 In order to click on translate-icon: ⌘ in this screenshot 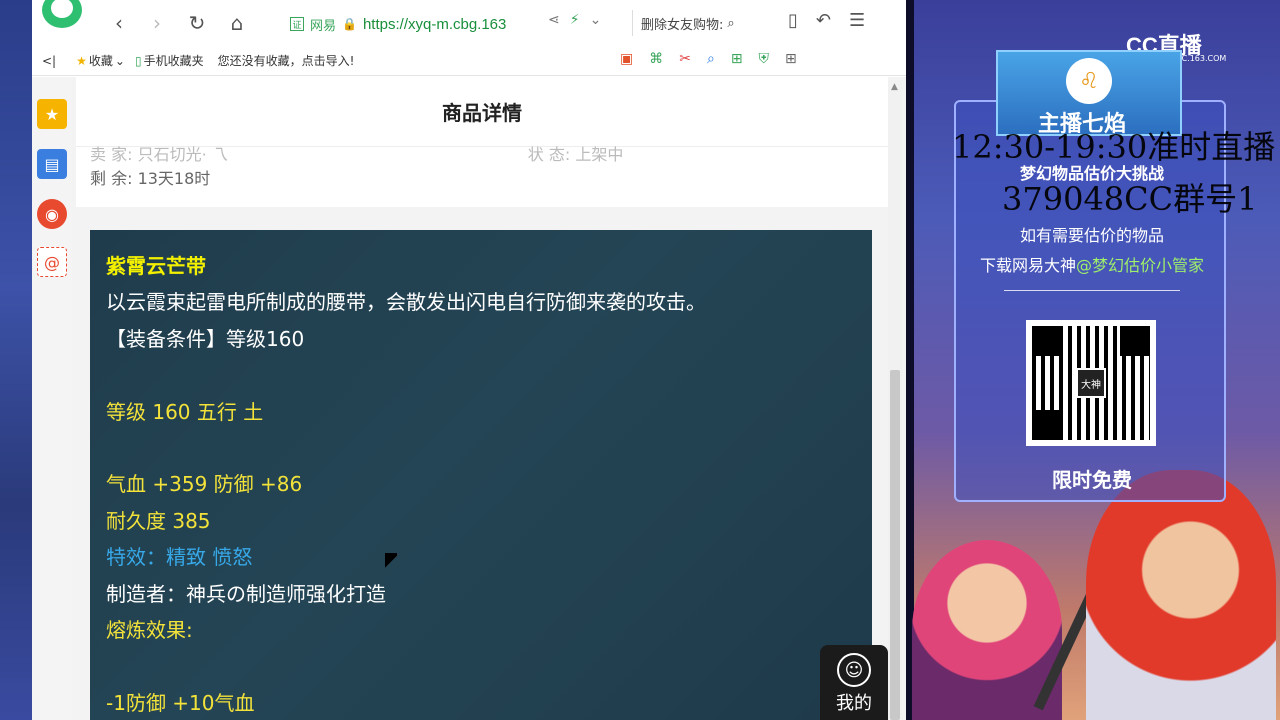, I will do `click(656, 59)`.